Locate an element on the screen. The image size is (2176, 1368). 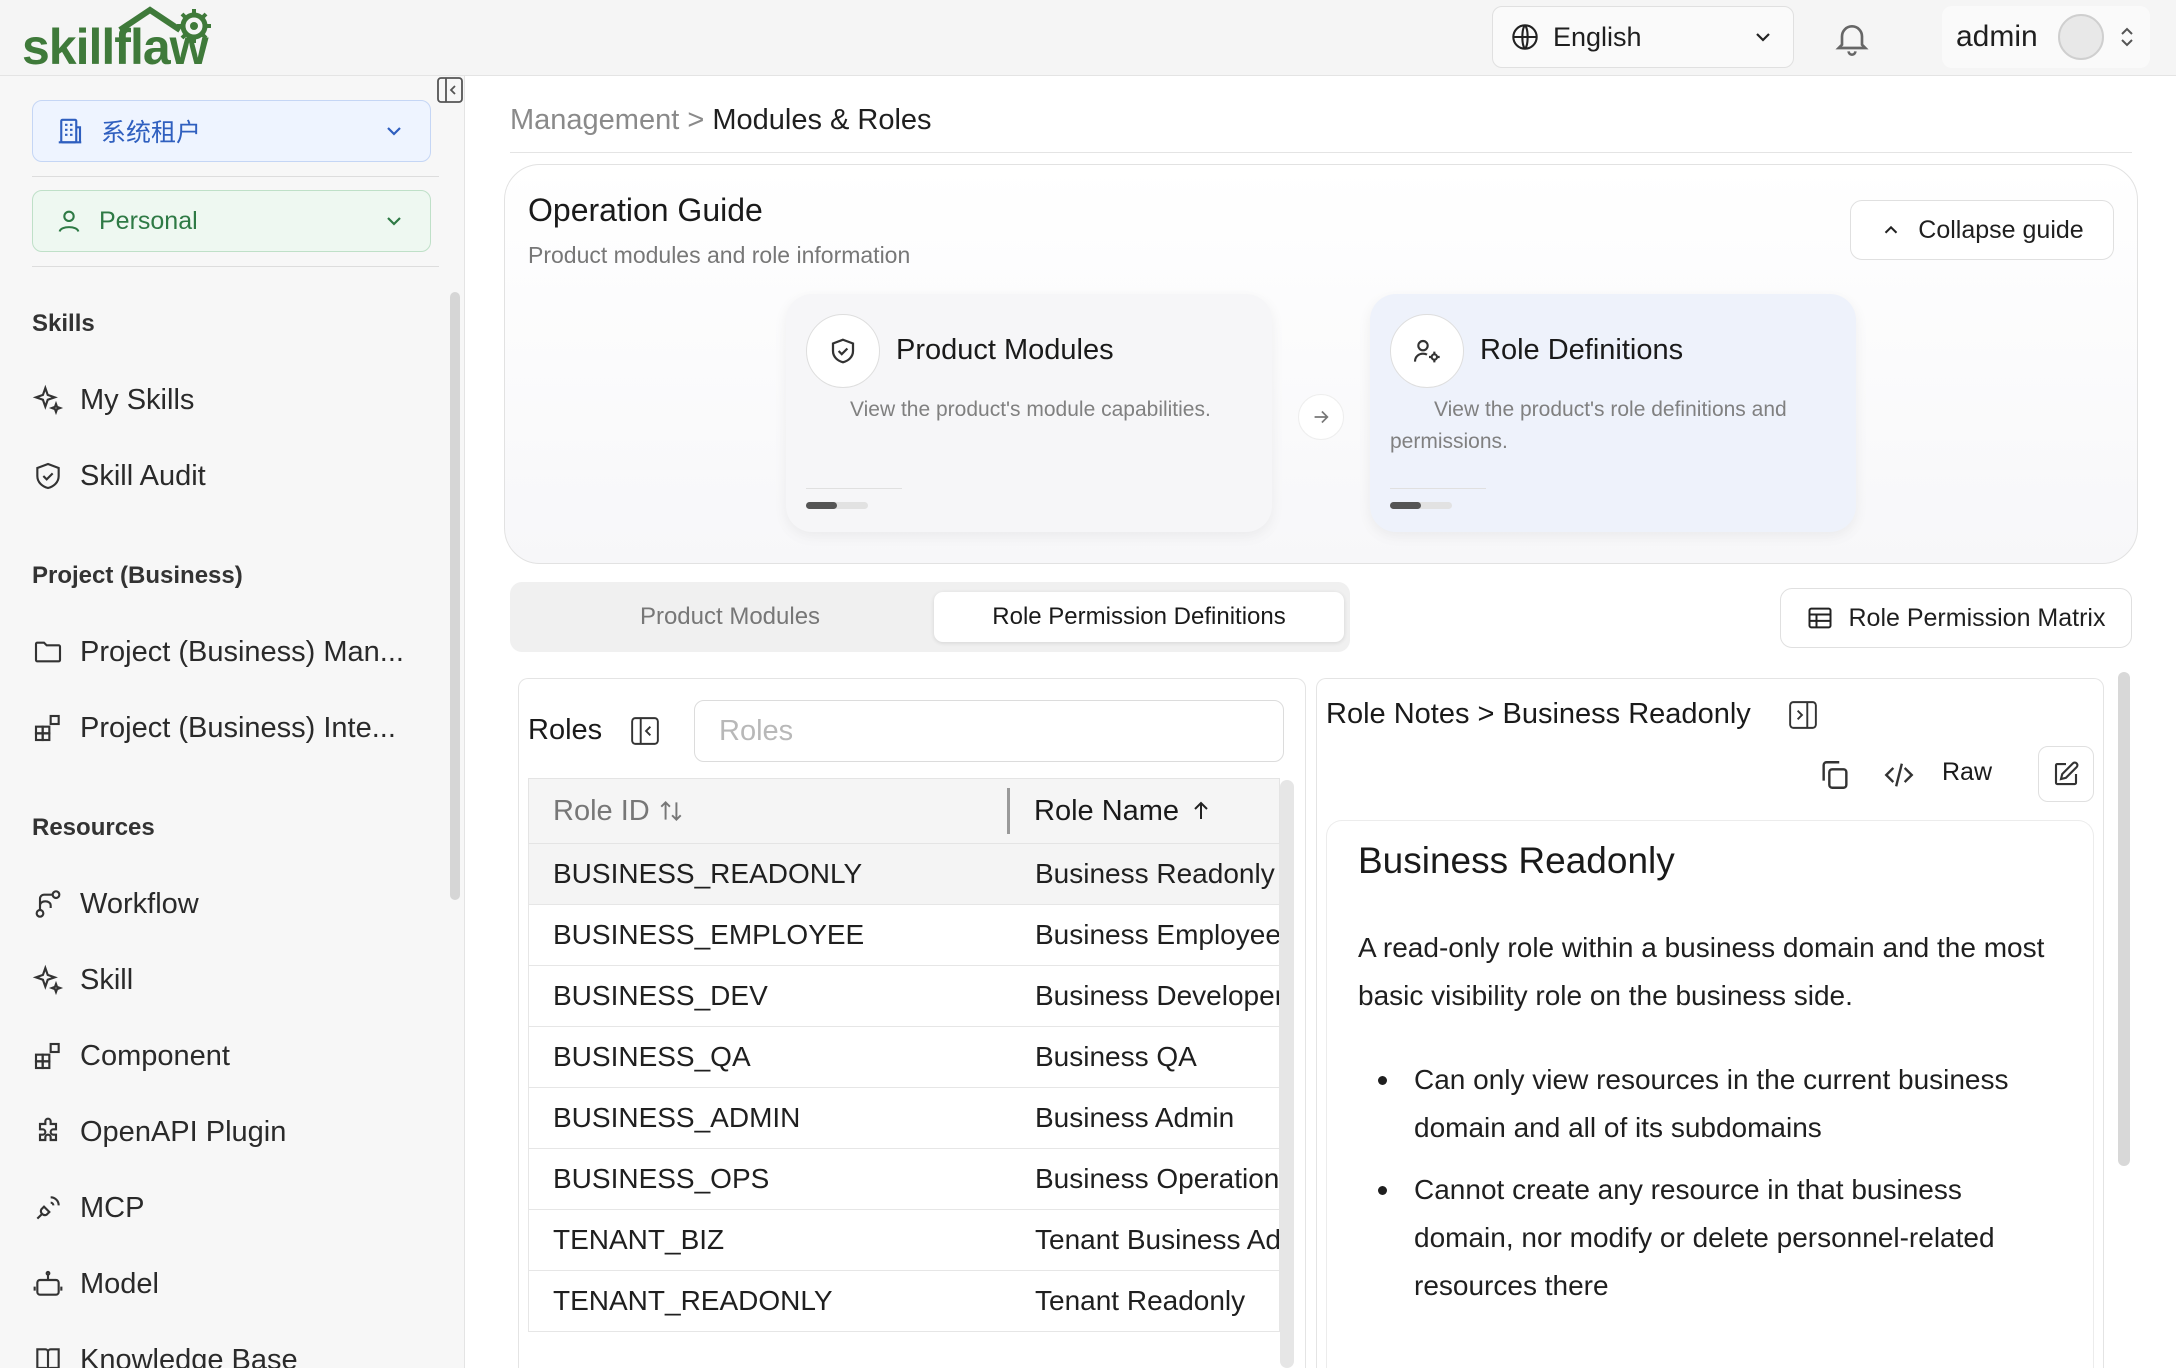
roles-search-input is located at coordinates (989, 731).